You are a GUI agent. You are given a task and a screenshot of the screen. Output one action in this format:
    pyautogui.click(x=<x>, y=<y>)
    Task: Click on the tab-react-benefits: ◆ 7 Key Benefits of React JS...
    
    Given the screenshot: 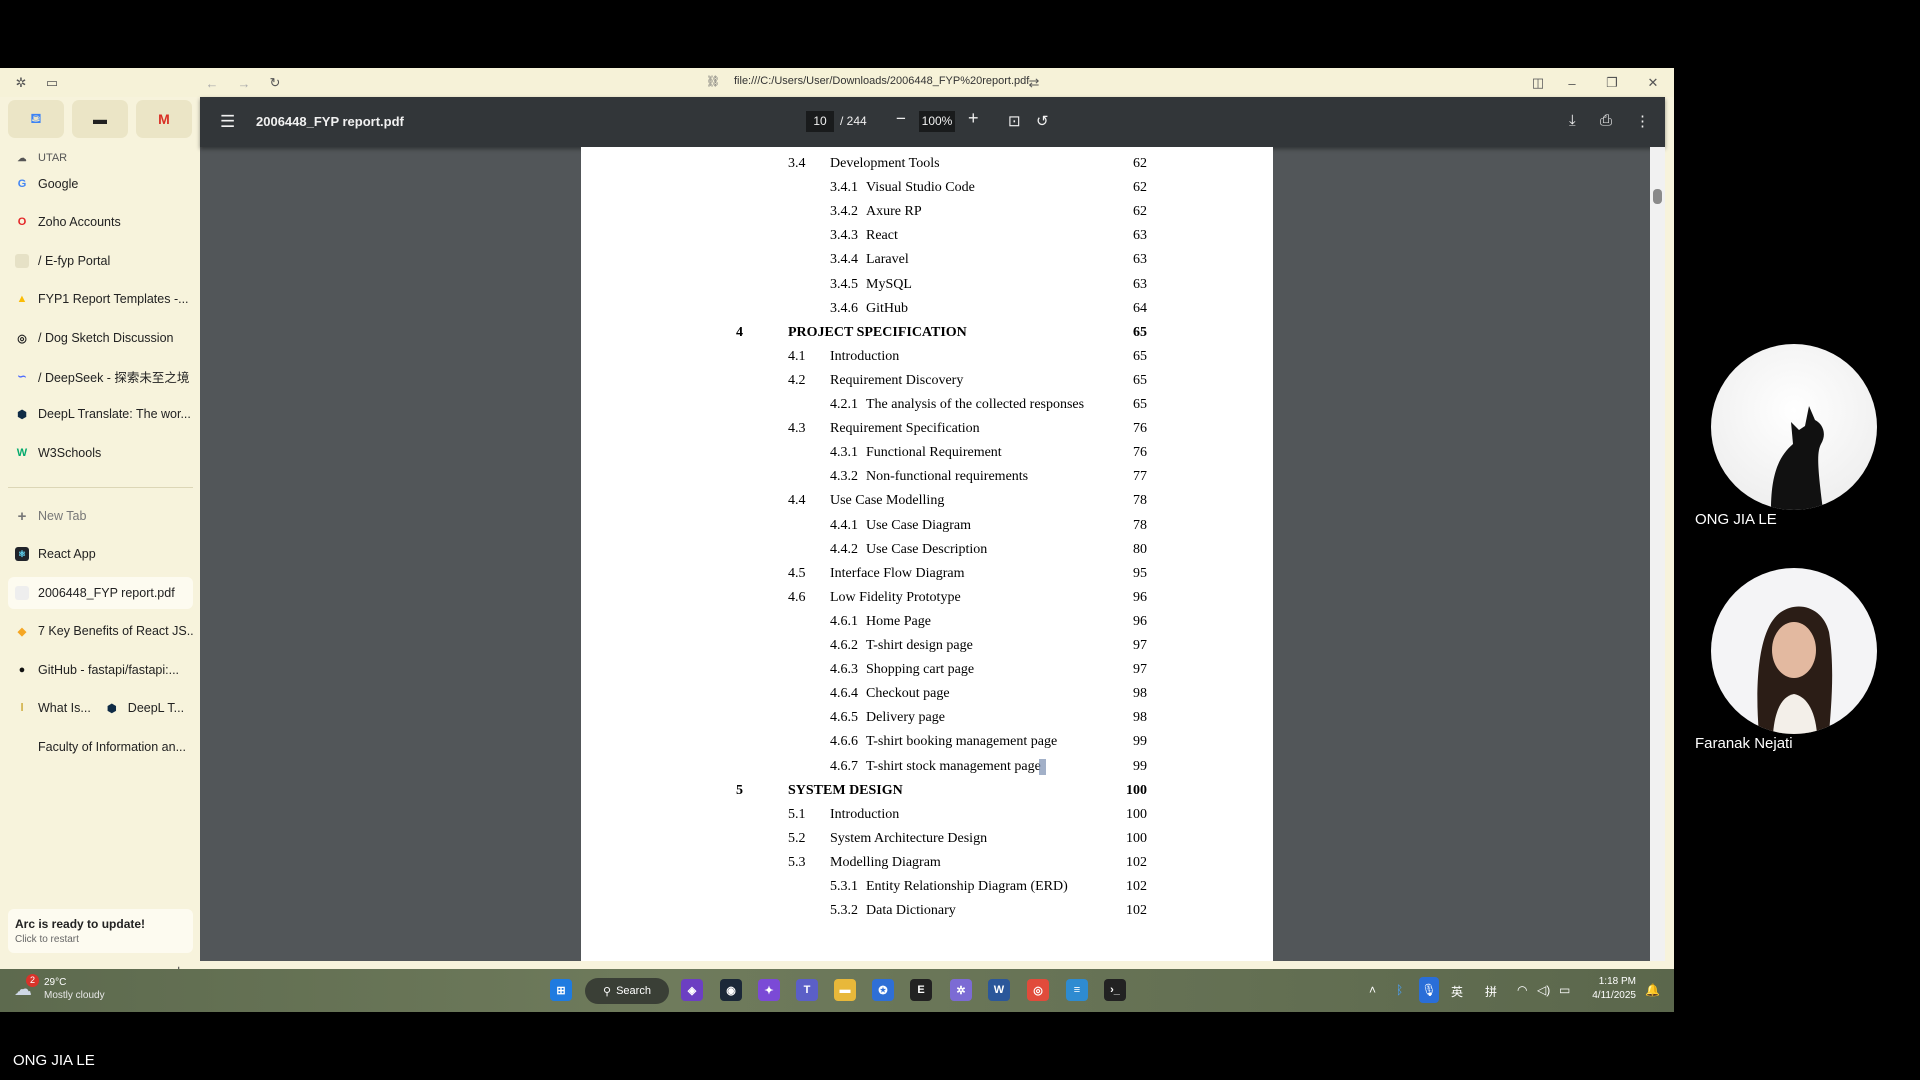 What is the action you would take?
    pyautogui.click(x=100, y=631)
    